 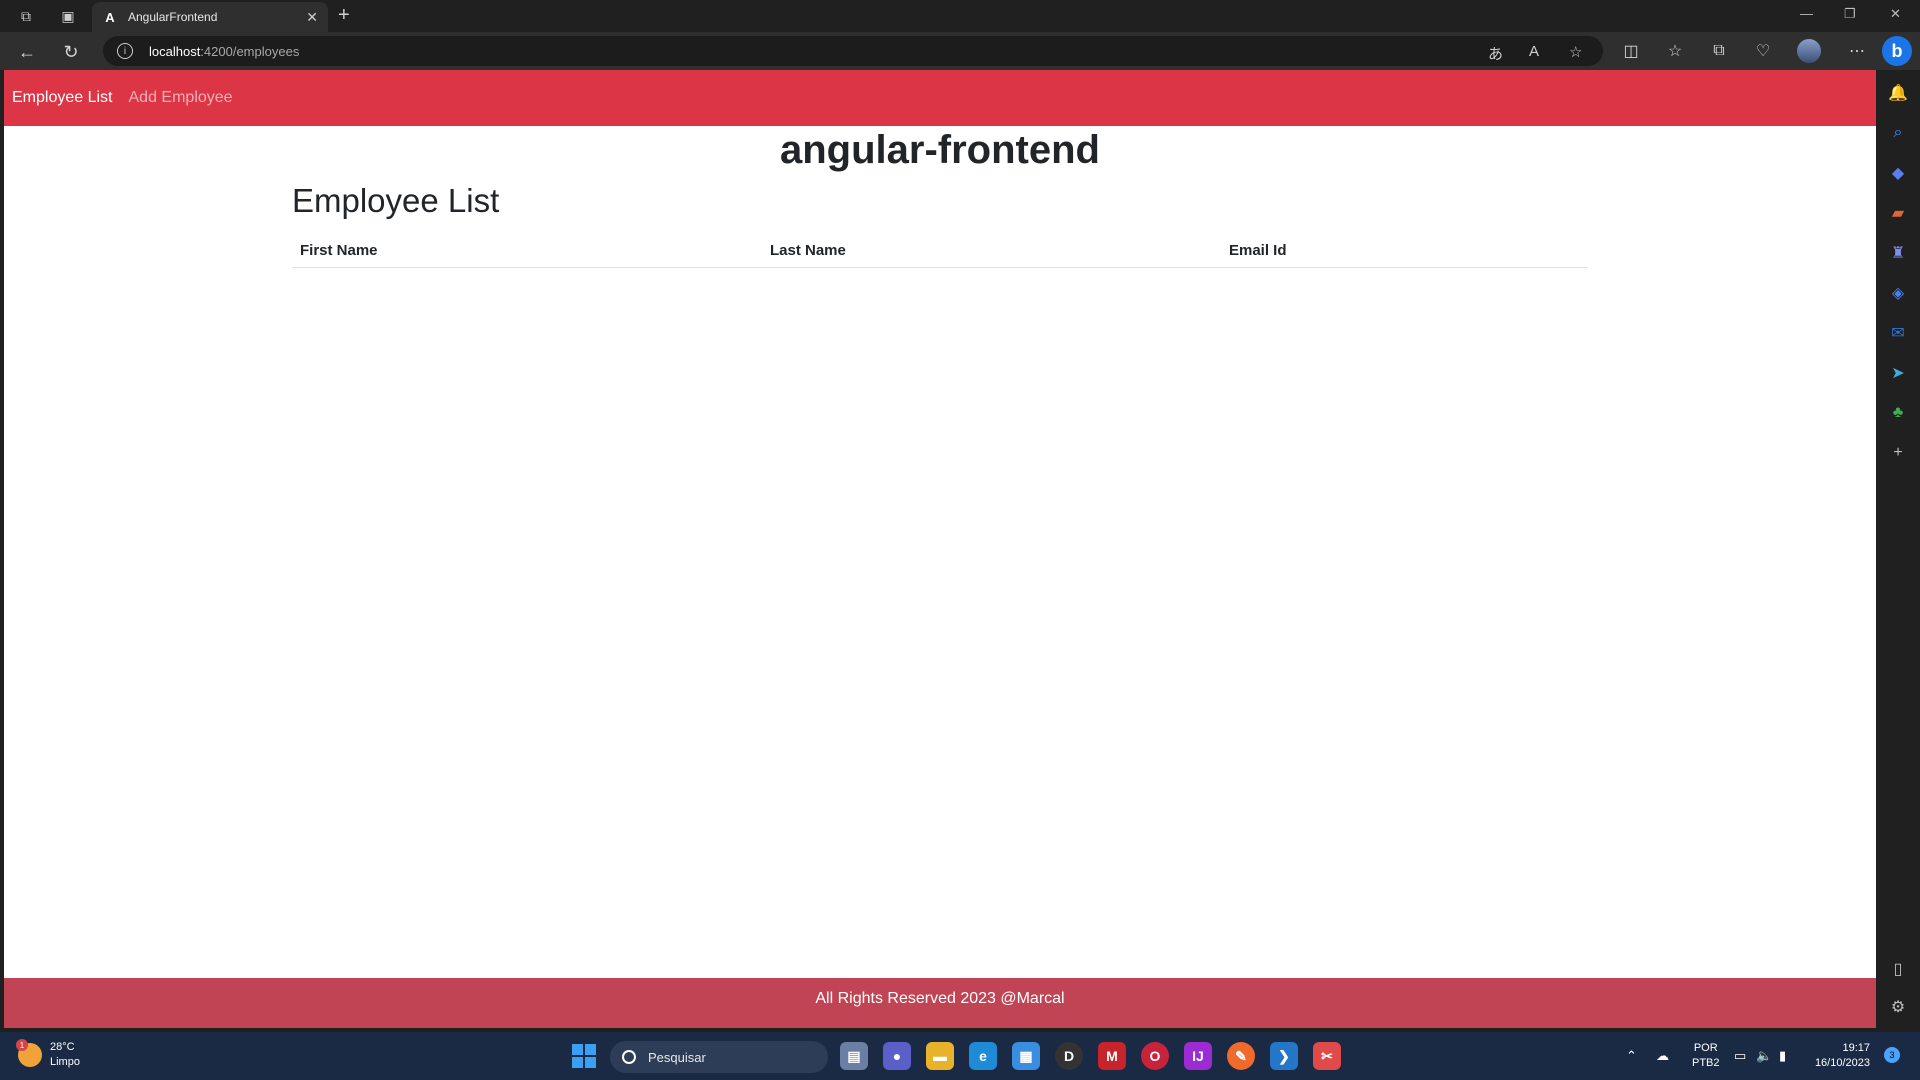 I want to click on snipping-tool-icon: ✂, so click(x=1327, y=1056).